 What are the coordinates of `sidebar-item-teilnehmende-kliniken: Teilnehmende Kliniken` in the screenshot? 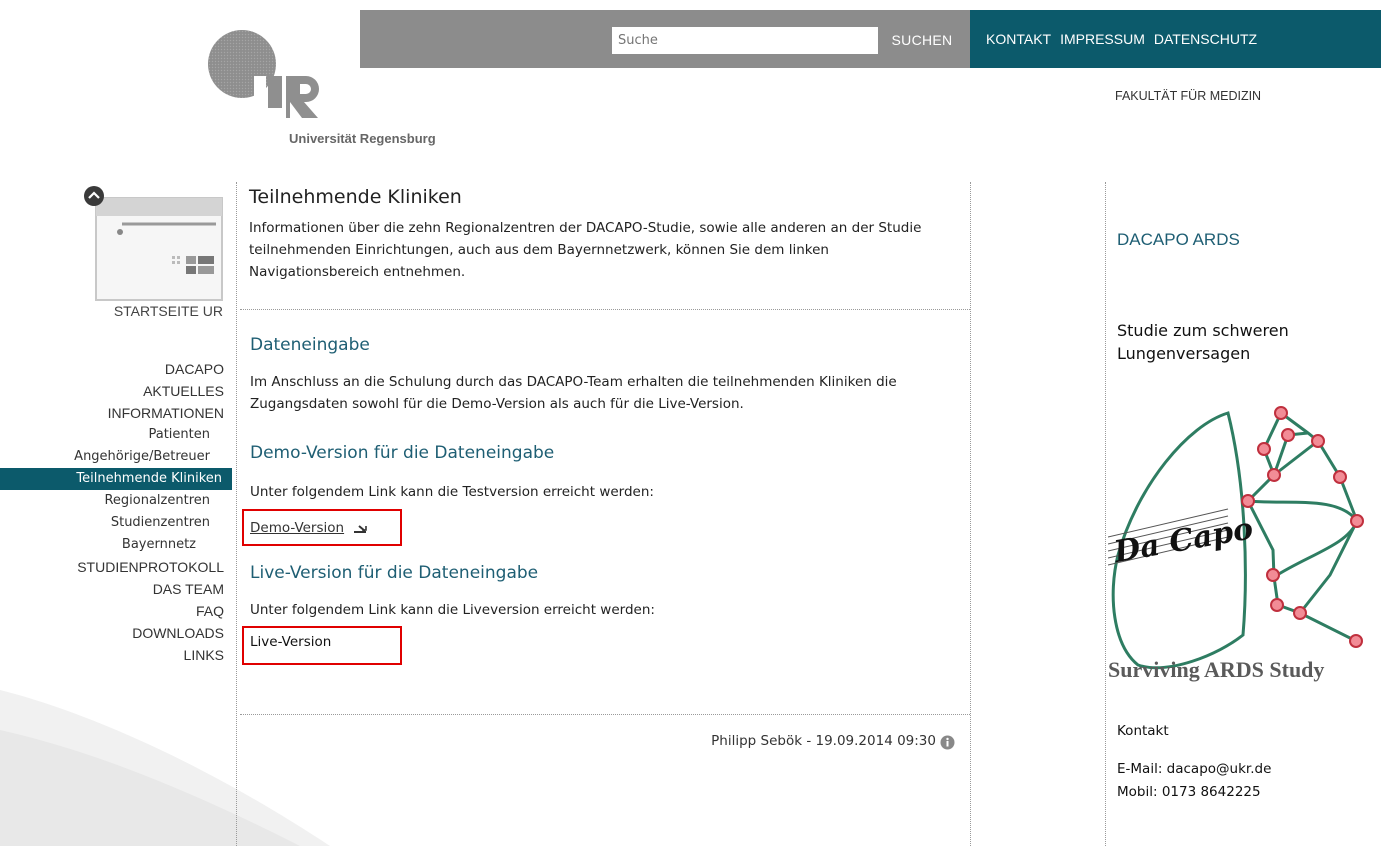 It's located at (116, 479).